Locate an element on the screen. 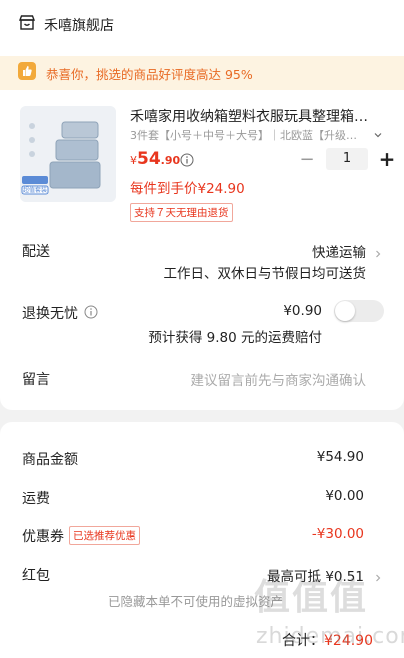  shop-icon is located at coordinates (27, 25).